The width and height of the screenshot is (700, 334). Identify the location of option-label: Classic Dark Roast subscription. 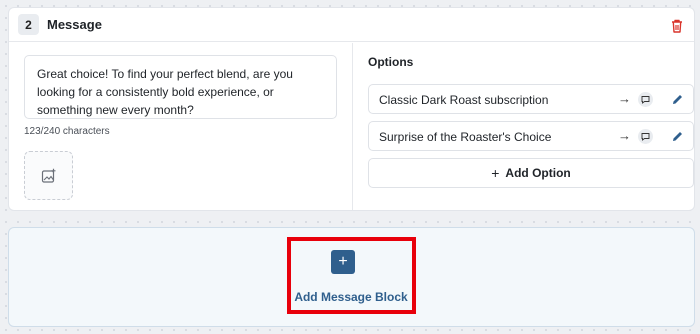
(464, 100).